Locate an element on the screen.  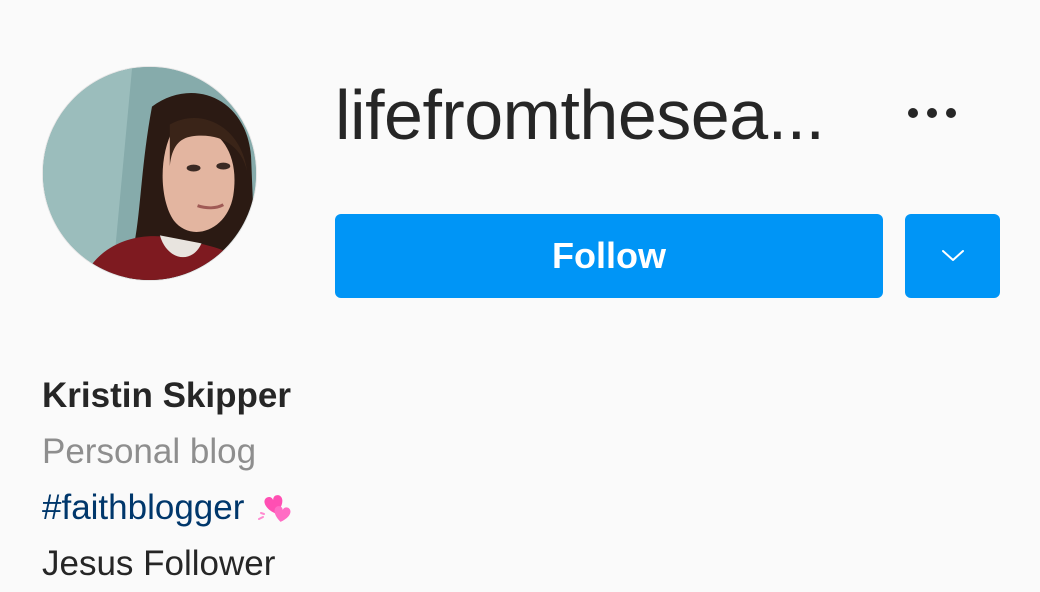
avatar is located at coordinates (149, 173).